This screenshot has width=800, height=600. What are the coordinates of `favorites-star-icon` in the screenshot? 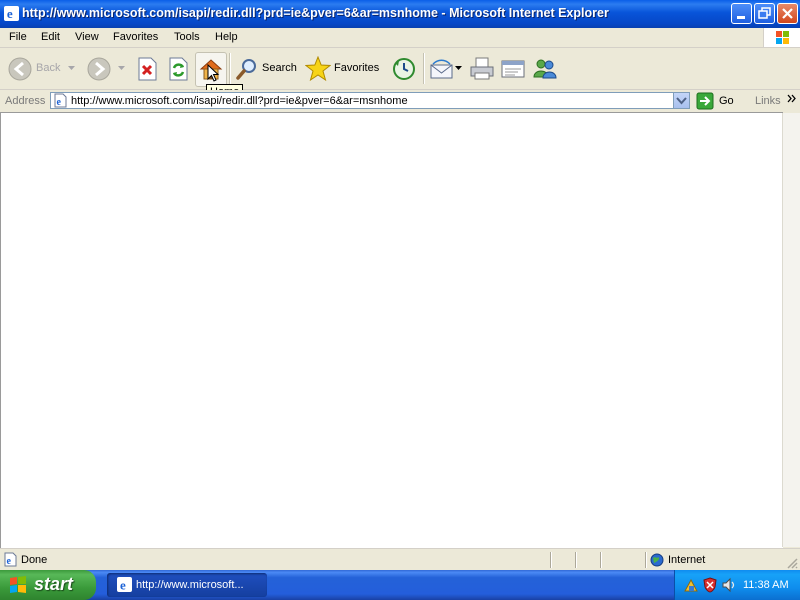 It's located at (318, 69).